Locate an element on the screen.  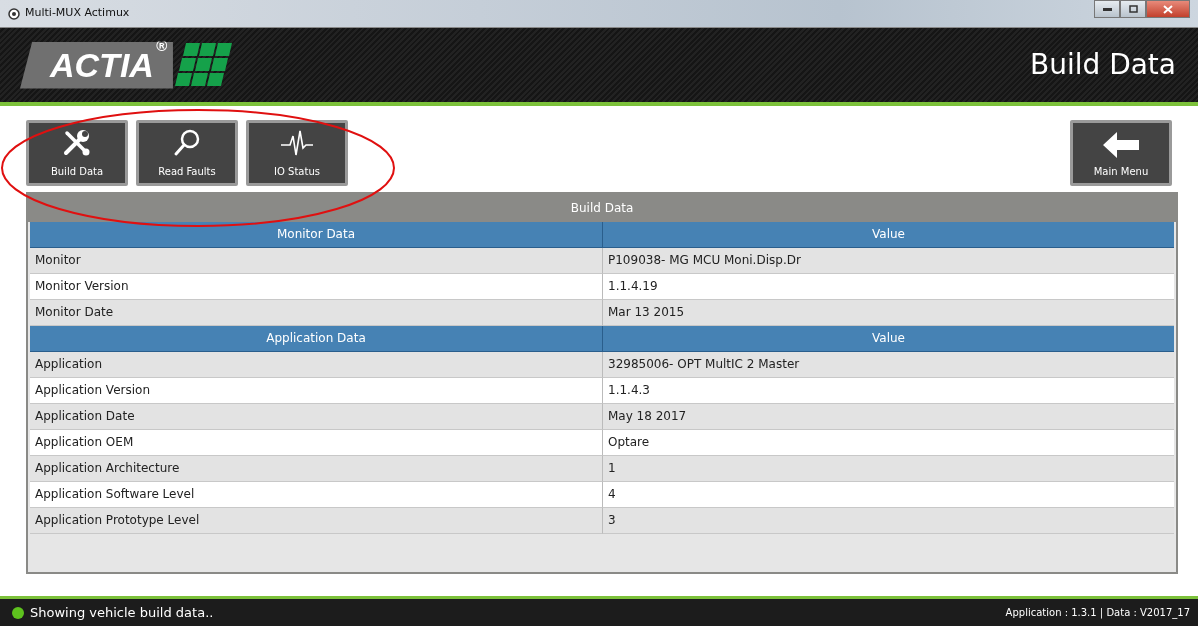
arrow-left-icon is located at coordinates (1121, 145).